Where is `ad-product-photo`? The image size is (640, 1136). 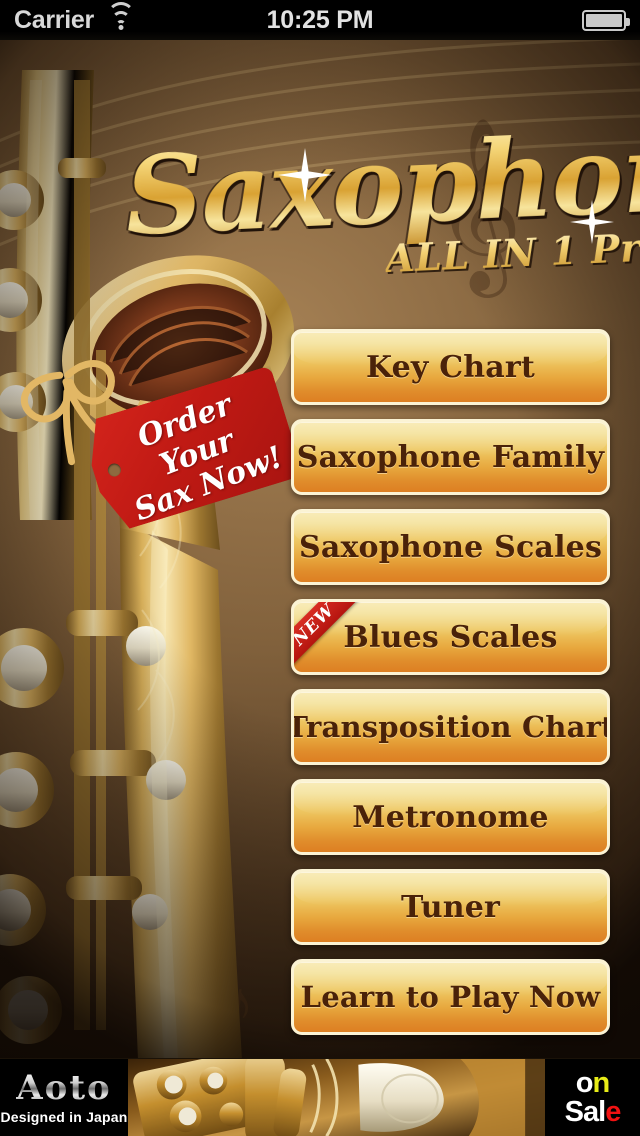
ad-product-photo is located at coordinates (336, 1097).